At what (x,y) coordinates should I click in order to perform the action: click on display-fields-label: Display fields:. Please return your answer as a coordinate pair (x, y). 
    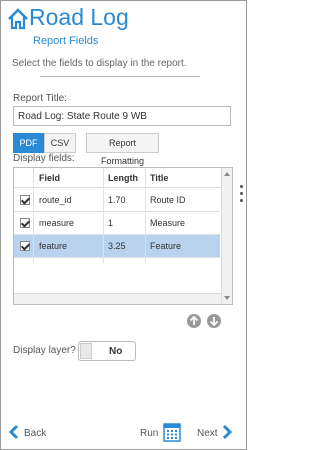
    Looking at the image, I should click on (44, 158).